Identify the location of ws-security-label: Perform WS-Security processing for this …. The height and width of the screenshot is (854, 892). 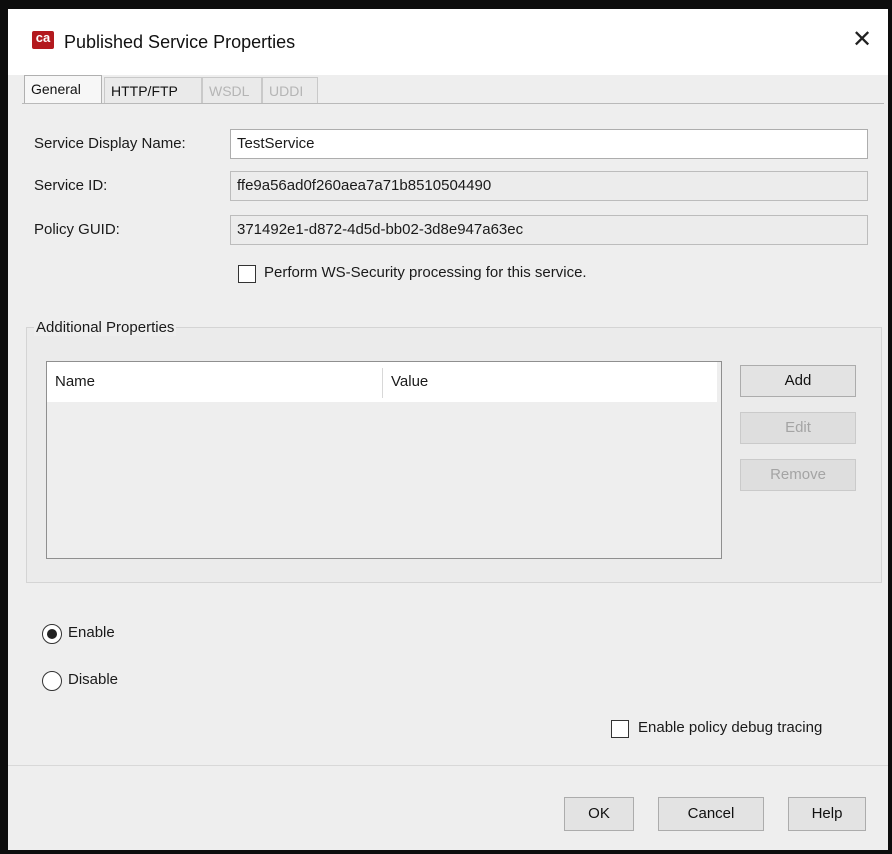
(425, 272).